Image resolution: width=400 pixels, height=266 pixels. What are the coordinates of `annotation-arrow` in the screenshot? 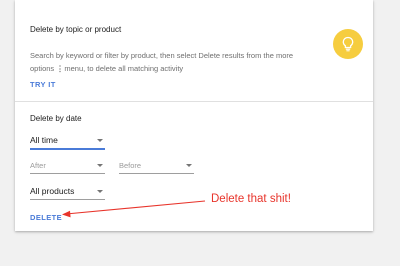 It's located at (134, 209).